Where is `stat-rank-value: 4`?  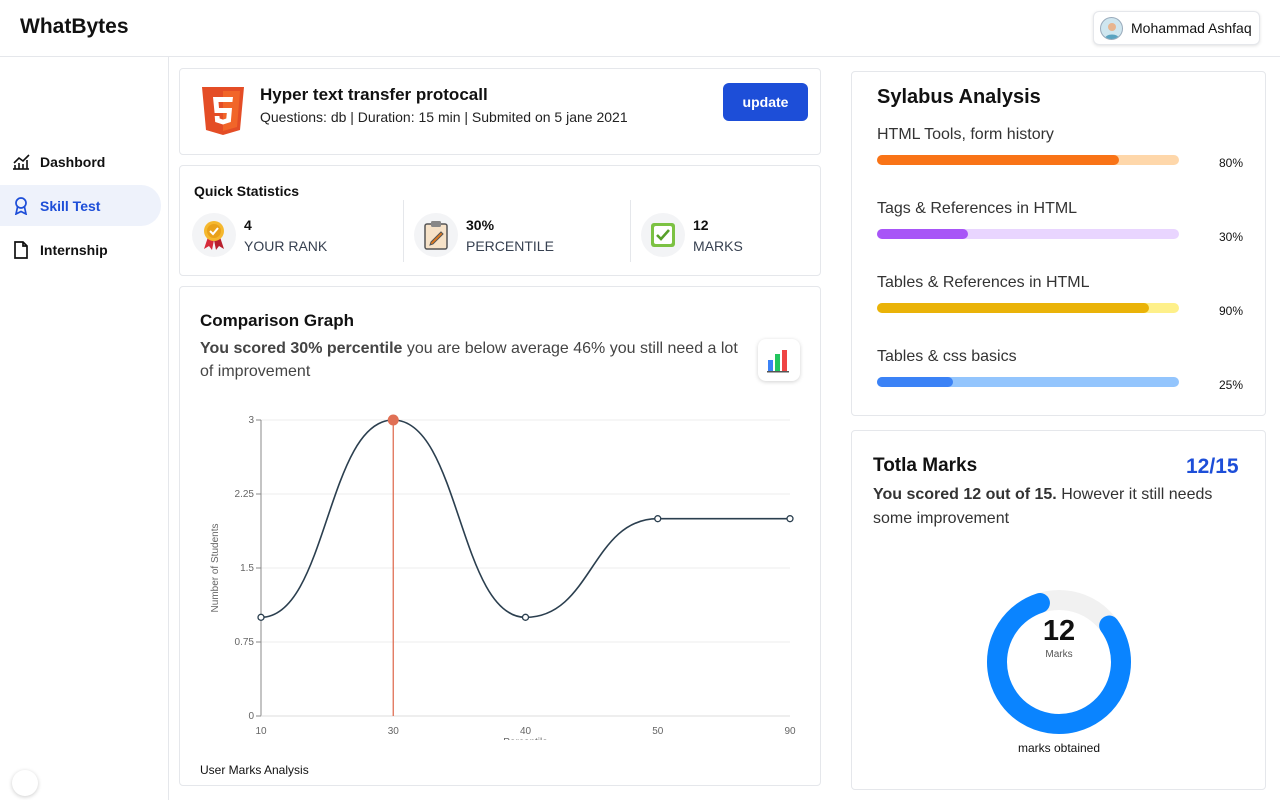
stat-rank-value: 4 is located at coordinates (248, 224).